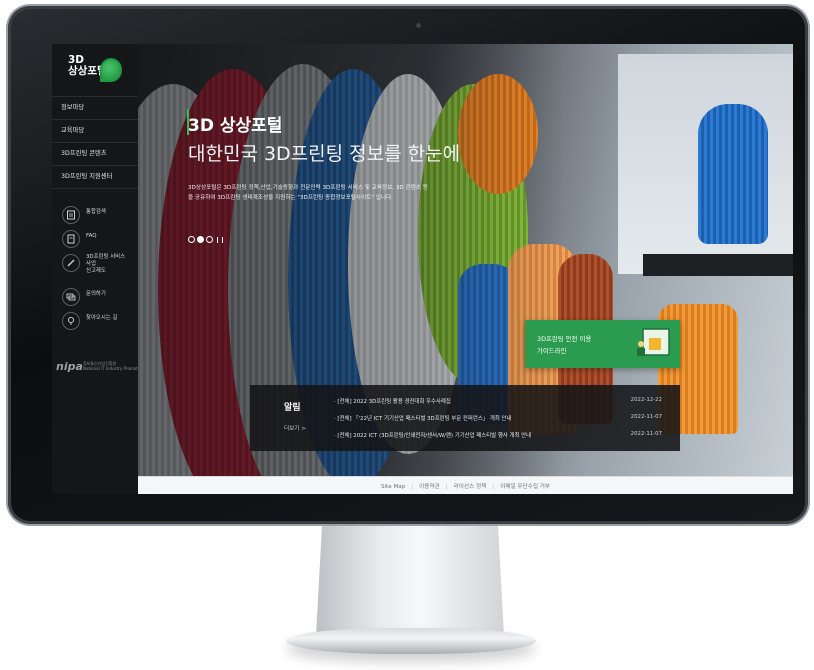 The height and width of the screenshot is (670, 814). Describe the element at coordinates (71, 297) in the screenshot. I see `chat-icon` at that location.